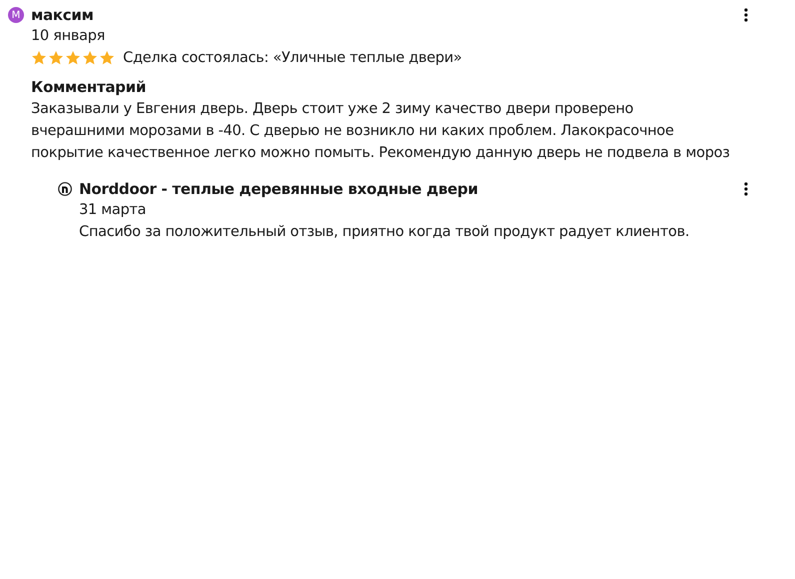  What do you see at coordinates (278, 189) in the screenshot?
I see `reply-author: Norddoor - теплые деревянные входные двери` at bounding box center [278, 189].